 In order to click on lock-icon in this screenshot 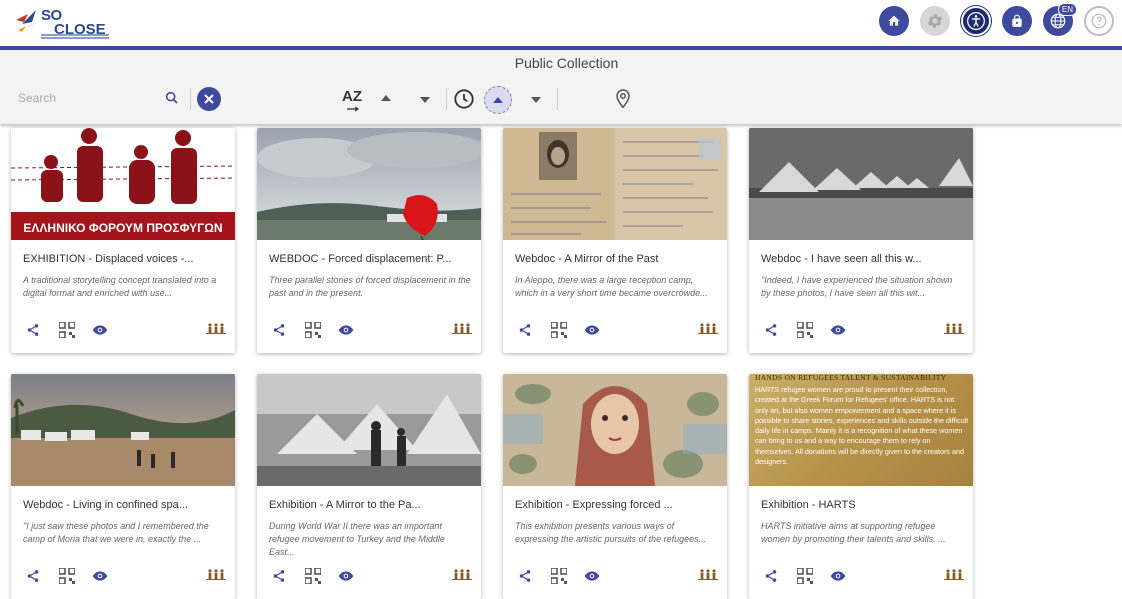, I will do `click(1017, 20)`.